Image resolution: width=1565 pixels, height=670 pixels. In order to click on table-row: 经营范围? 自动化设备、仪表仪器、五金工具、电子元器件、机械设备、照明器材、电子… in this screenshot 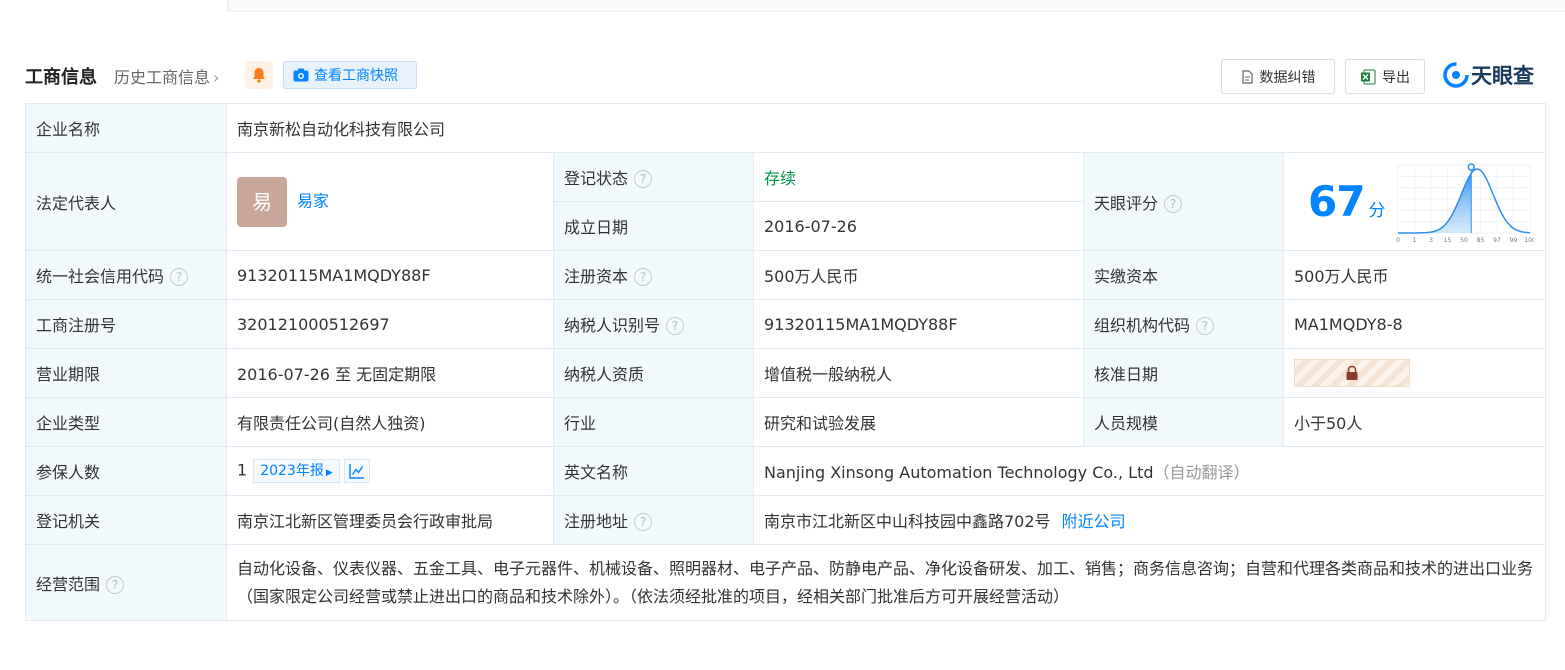, I will do `click(786, 582)`.